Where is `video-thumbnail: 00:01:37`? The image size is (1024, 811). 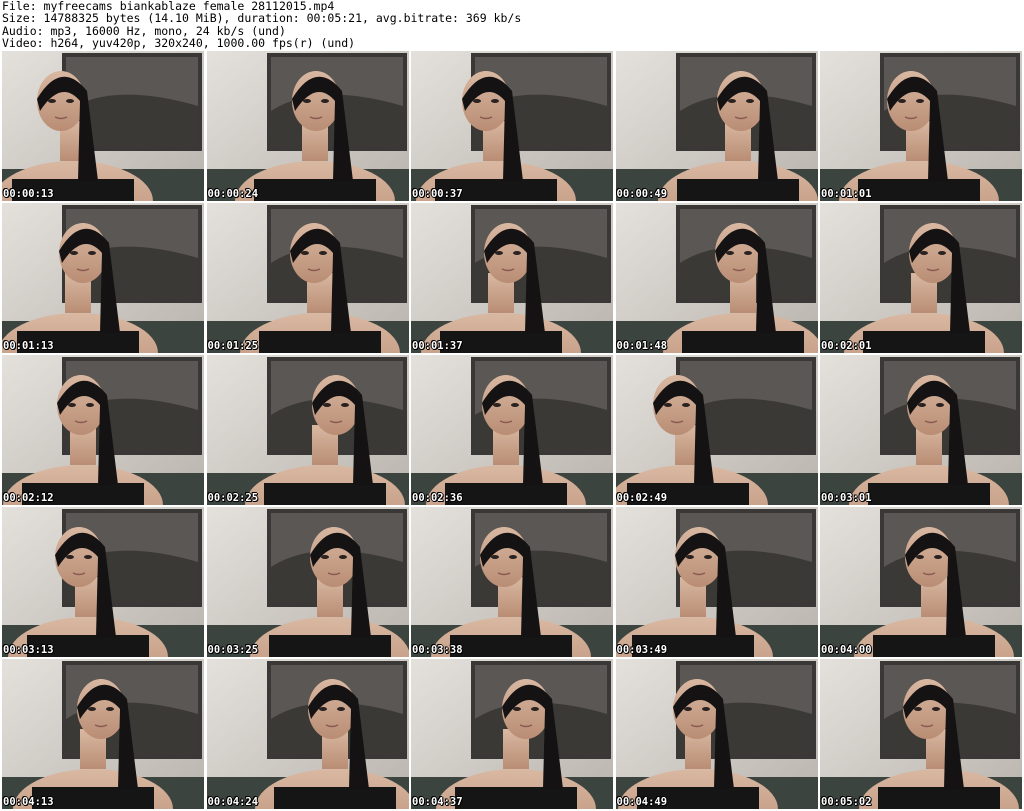
video-thumbnail: 00:01:37 is located at coordinates (512, 278).